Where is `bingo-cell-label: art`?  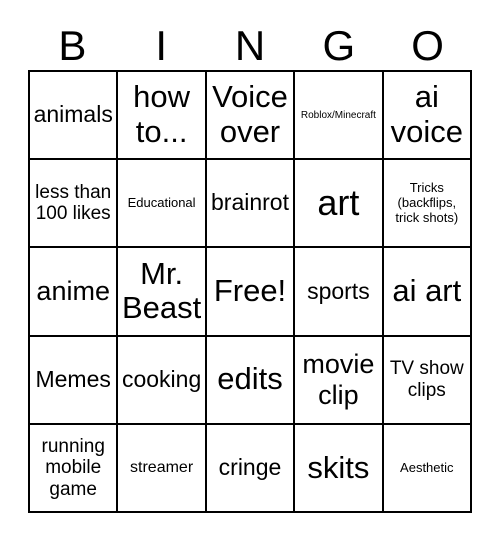
bingo-cell-label: art is located at coordinates (338, 203).